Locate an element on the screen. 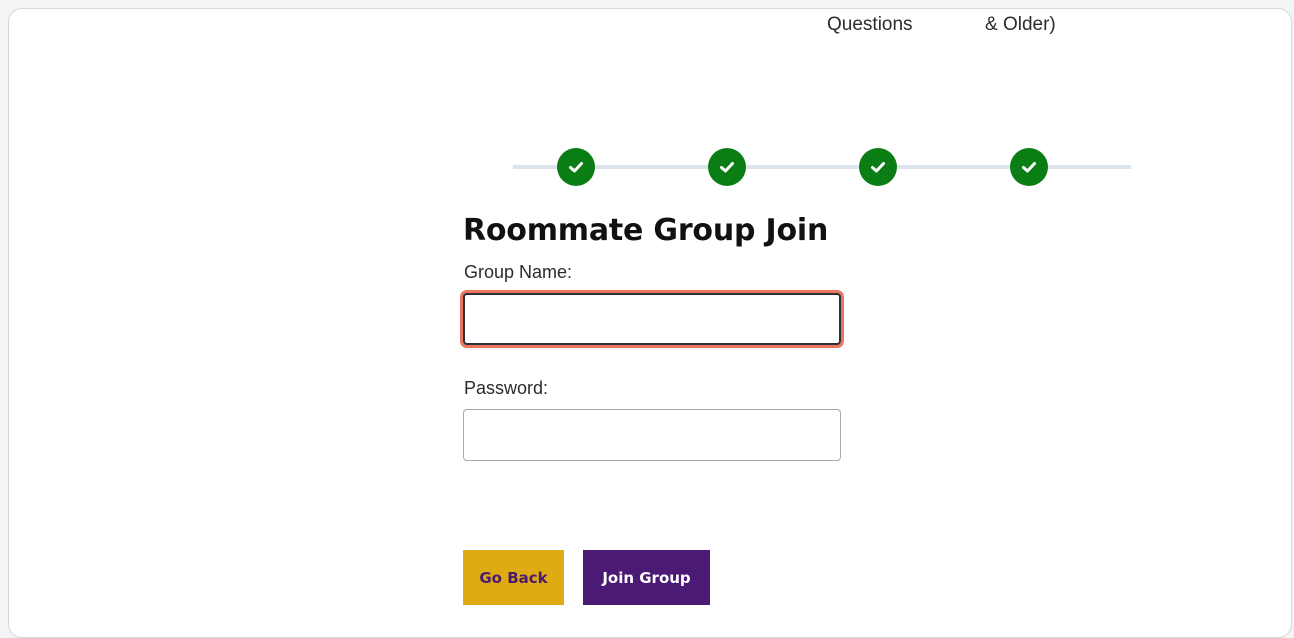 This screenshot has height=638, width=1294. step-1-complete is located at coordinates (576, 167).